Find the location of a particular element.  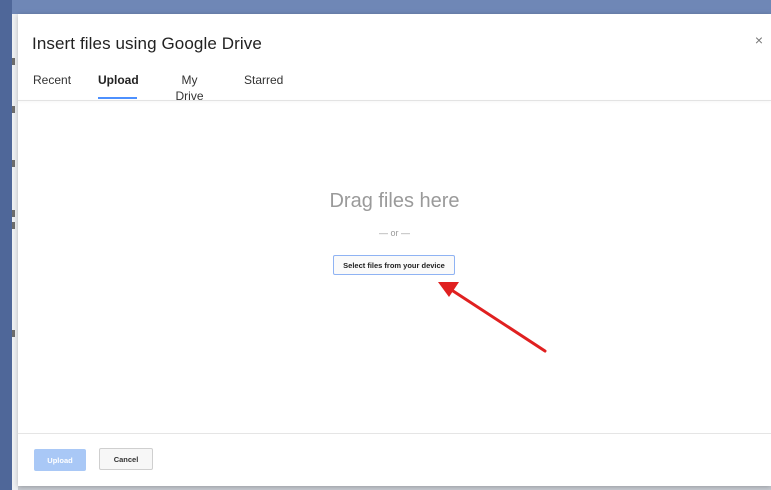

annotation-arrow-shaft is located at coordinates (497, 320).